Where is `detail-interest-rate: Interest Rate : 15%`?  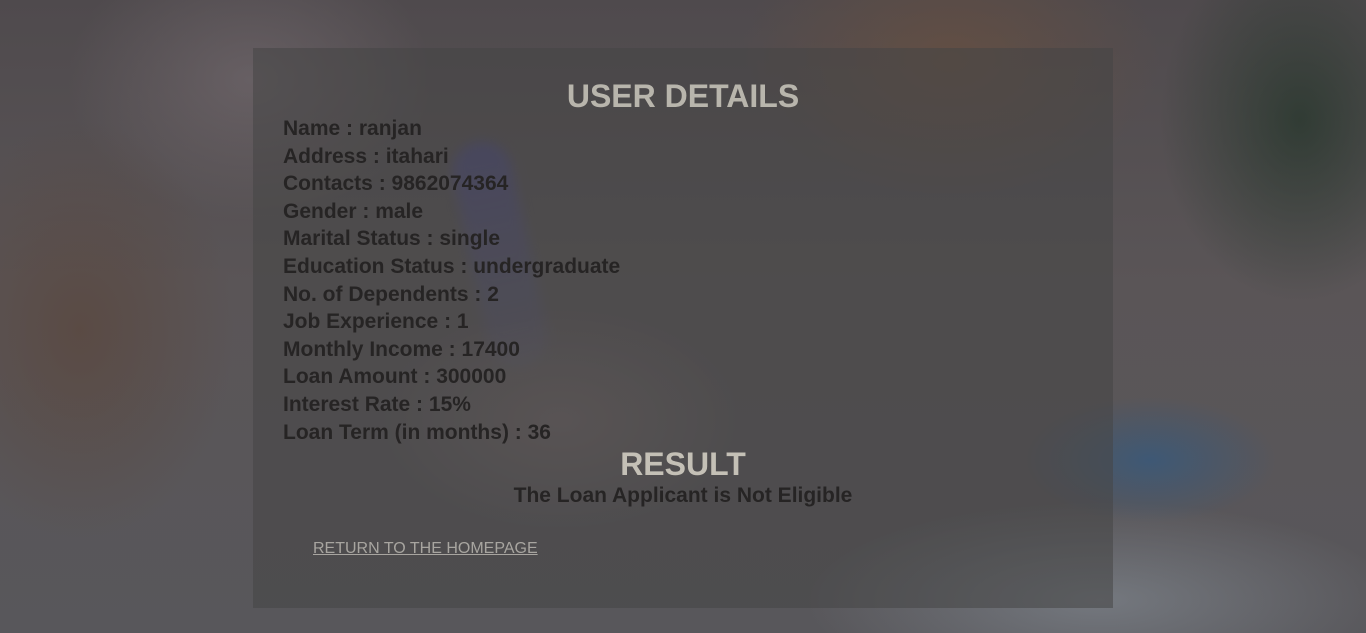
detail-interest-rate: Interest Rate : 15% is located at coordinates (377, 404).